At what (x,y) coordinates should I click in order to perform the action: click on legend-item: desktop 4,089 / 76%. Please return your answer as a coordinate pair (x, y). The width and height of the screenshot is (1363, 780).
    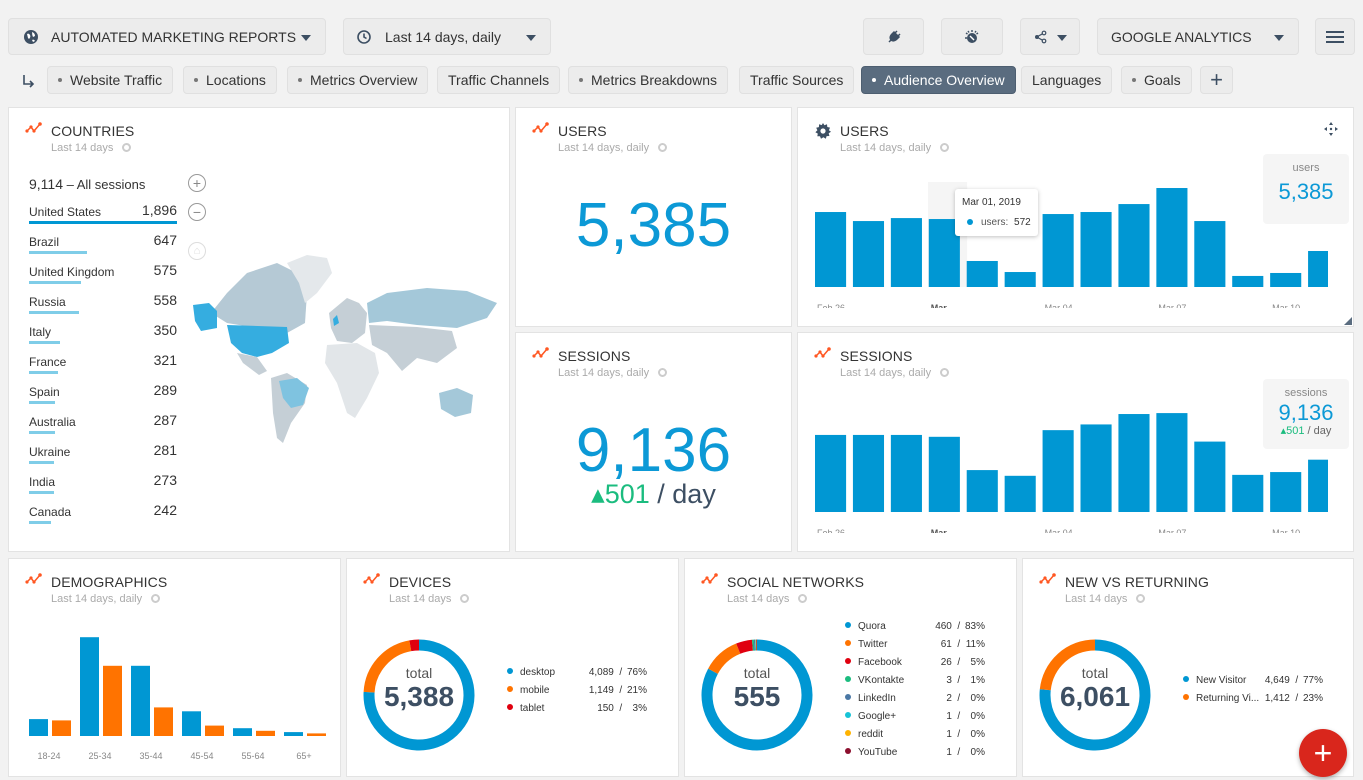
    Looking at the image, I should click on (577, 672).